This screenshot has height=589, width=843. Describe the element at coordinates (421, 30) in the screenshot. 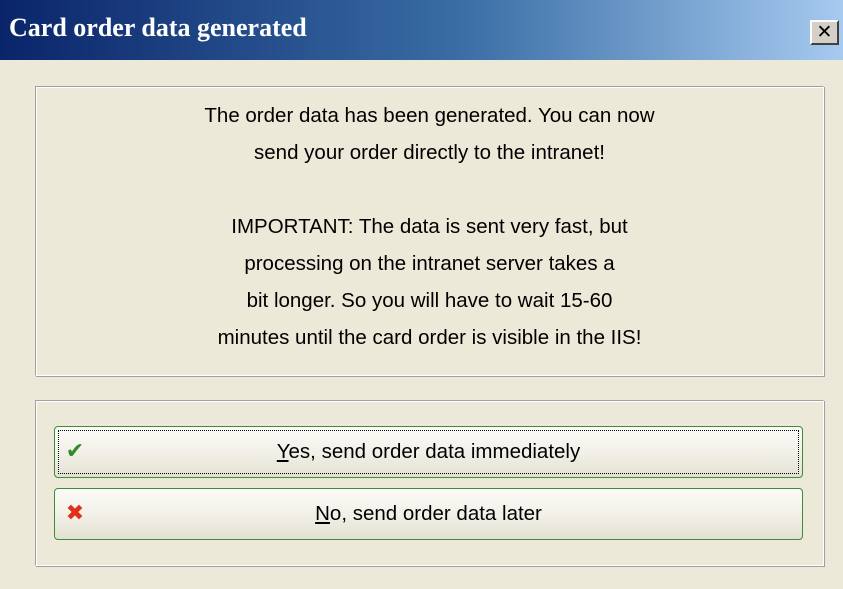

I see `title-bar: Card order data generated ✕` at that location.